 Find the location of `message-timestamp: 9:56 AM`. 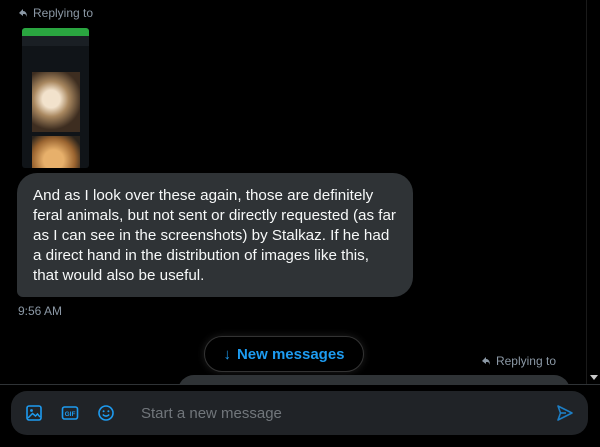

message-timestamp: 9:56 AM is located at coordinates (40, 311).